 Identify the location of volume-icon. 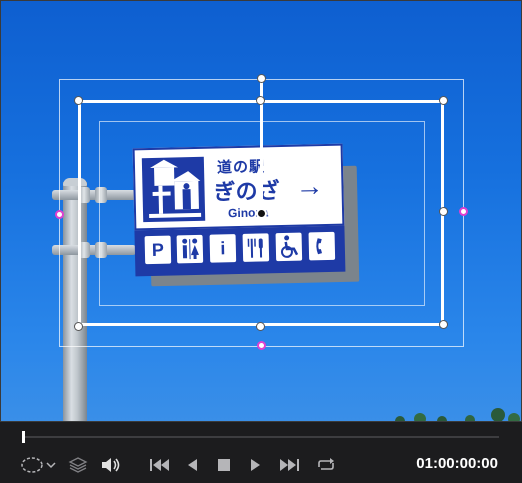
(111, 465).